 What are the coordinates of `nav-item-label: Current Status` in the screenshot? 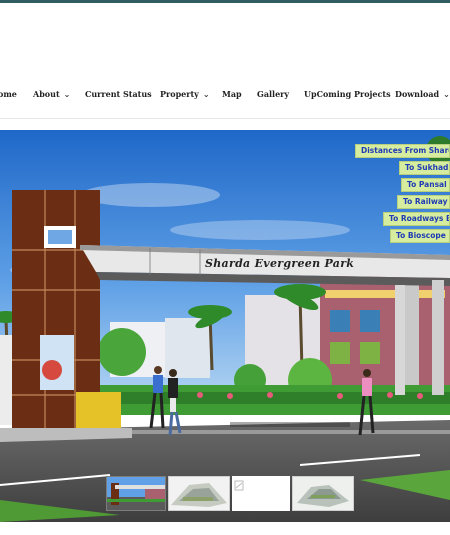 It's located at (118, 94).